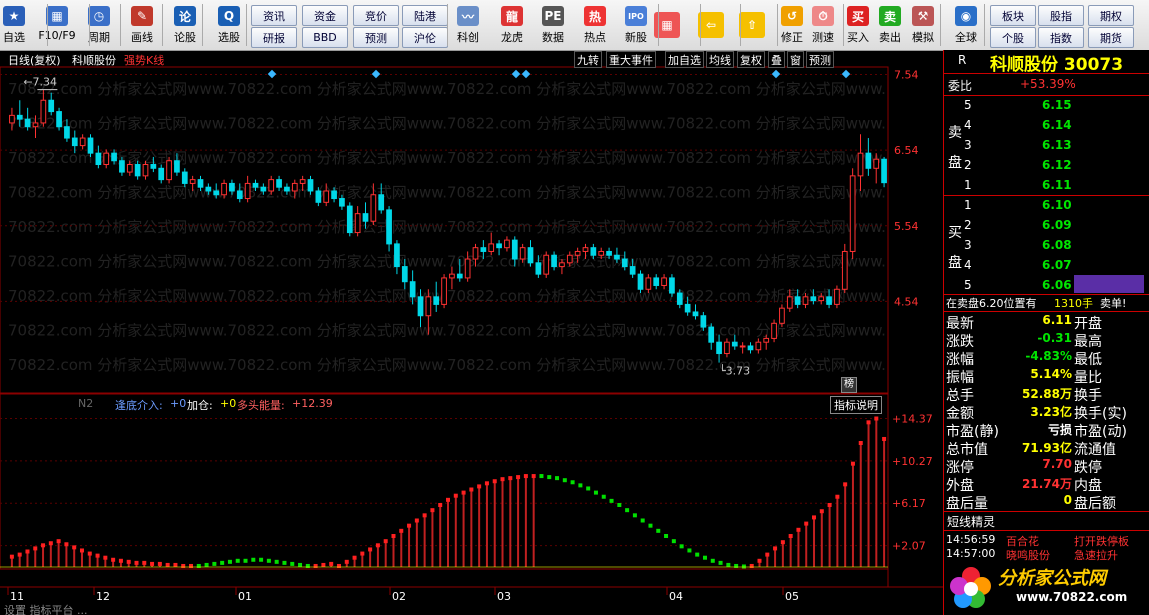 The image size is (1149, 615). What do you see at coordinates (1013, 15) in the screenshot?
I see `toolbar-right-button-1: 板块` at bounding box center [1013, 15].